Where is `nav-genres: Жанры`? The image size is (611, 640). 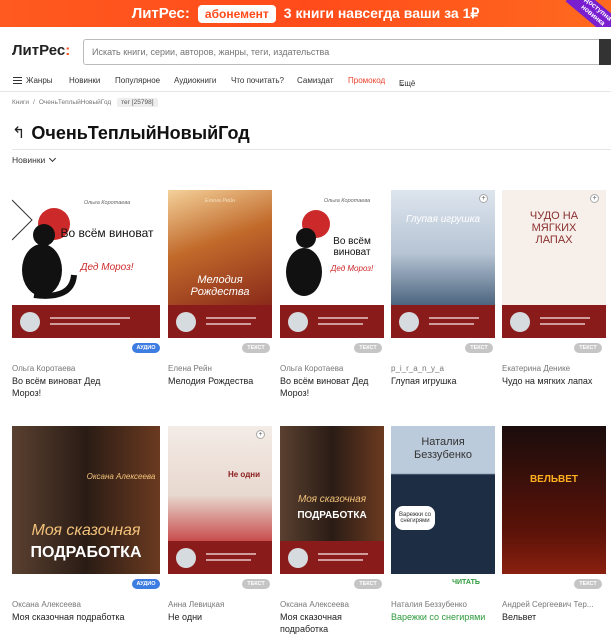
nav-genres: Жанры is located at coordinates (39, 80).